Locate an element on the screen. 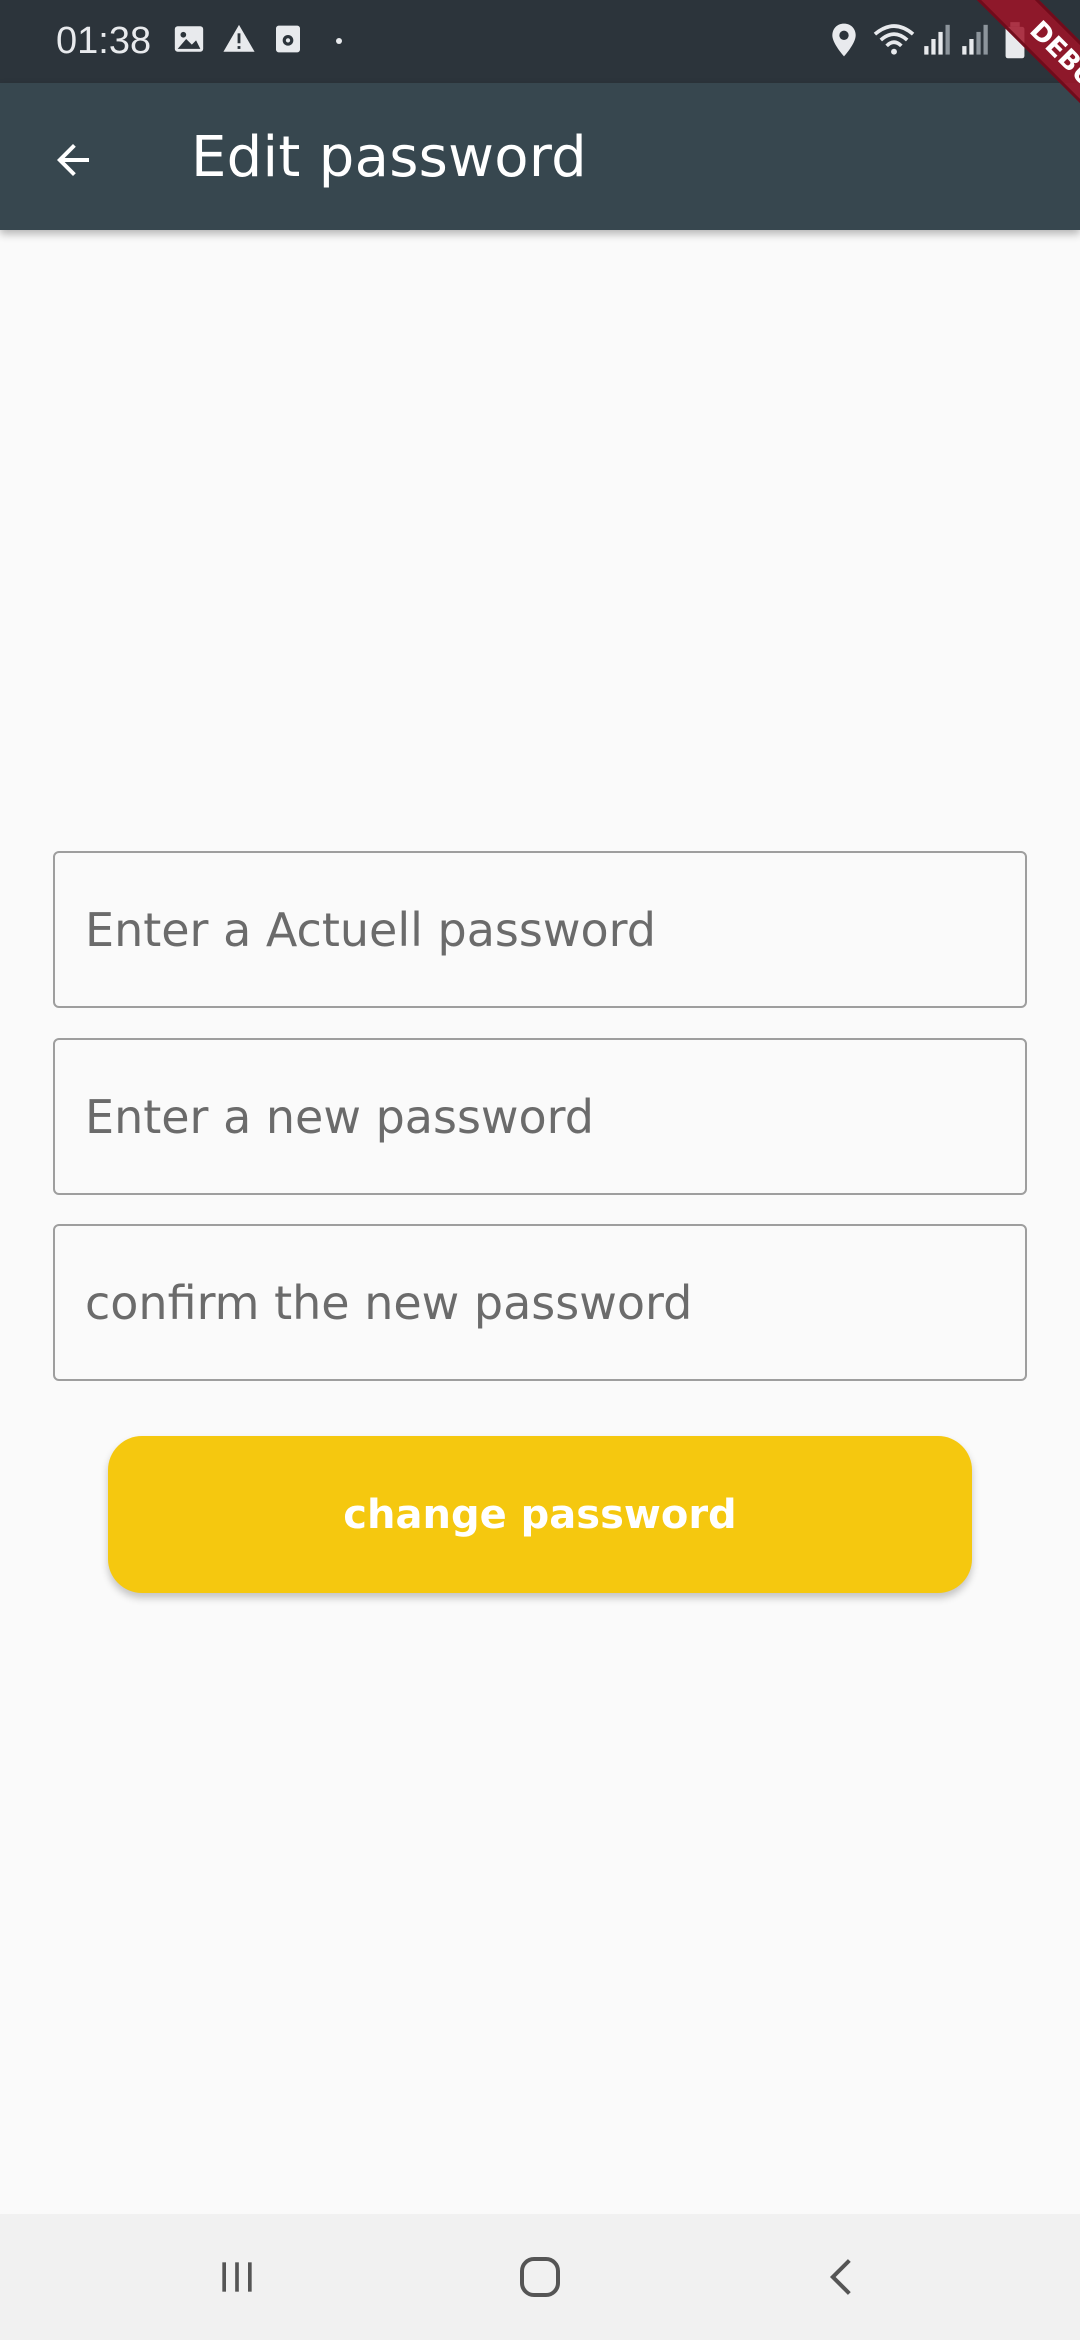 The width and height of the screenshot is (1080, 2340). arrow-left-icon is located at coordinates (73, 160).